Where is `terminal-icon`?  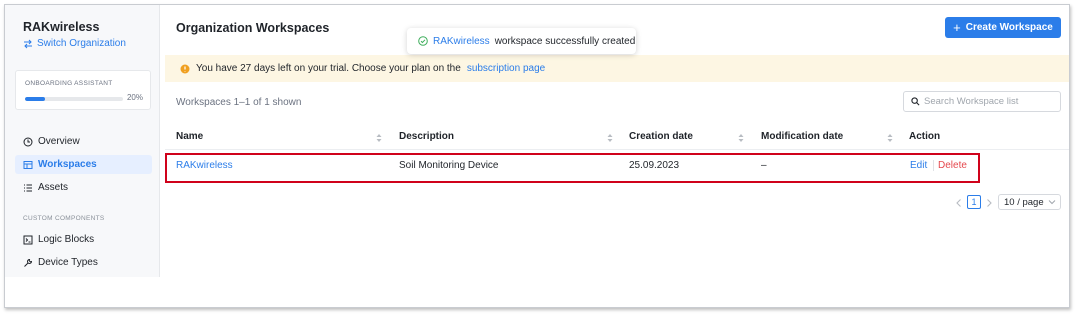
terminal-icon is located at coordinates (28, 239).